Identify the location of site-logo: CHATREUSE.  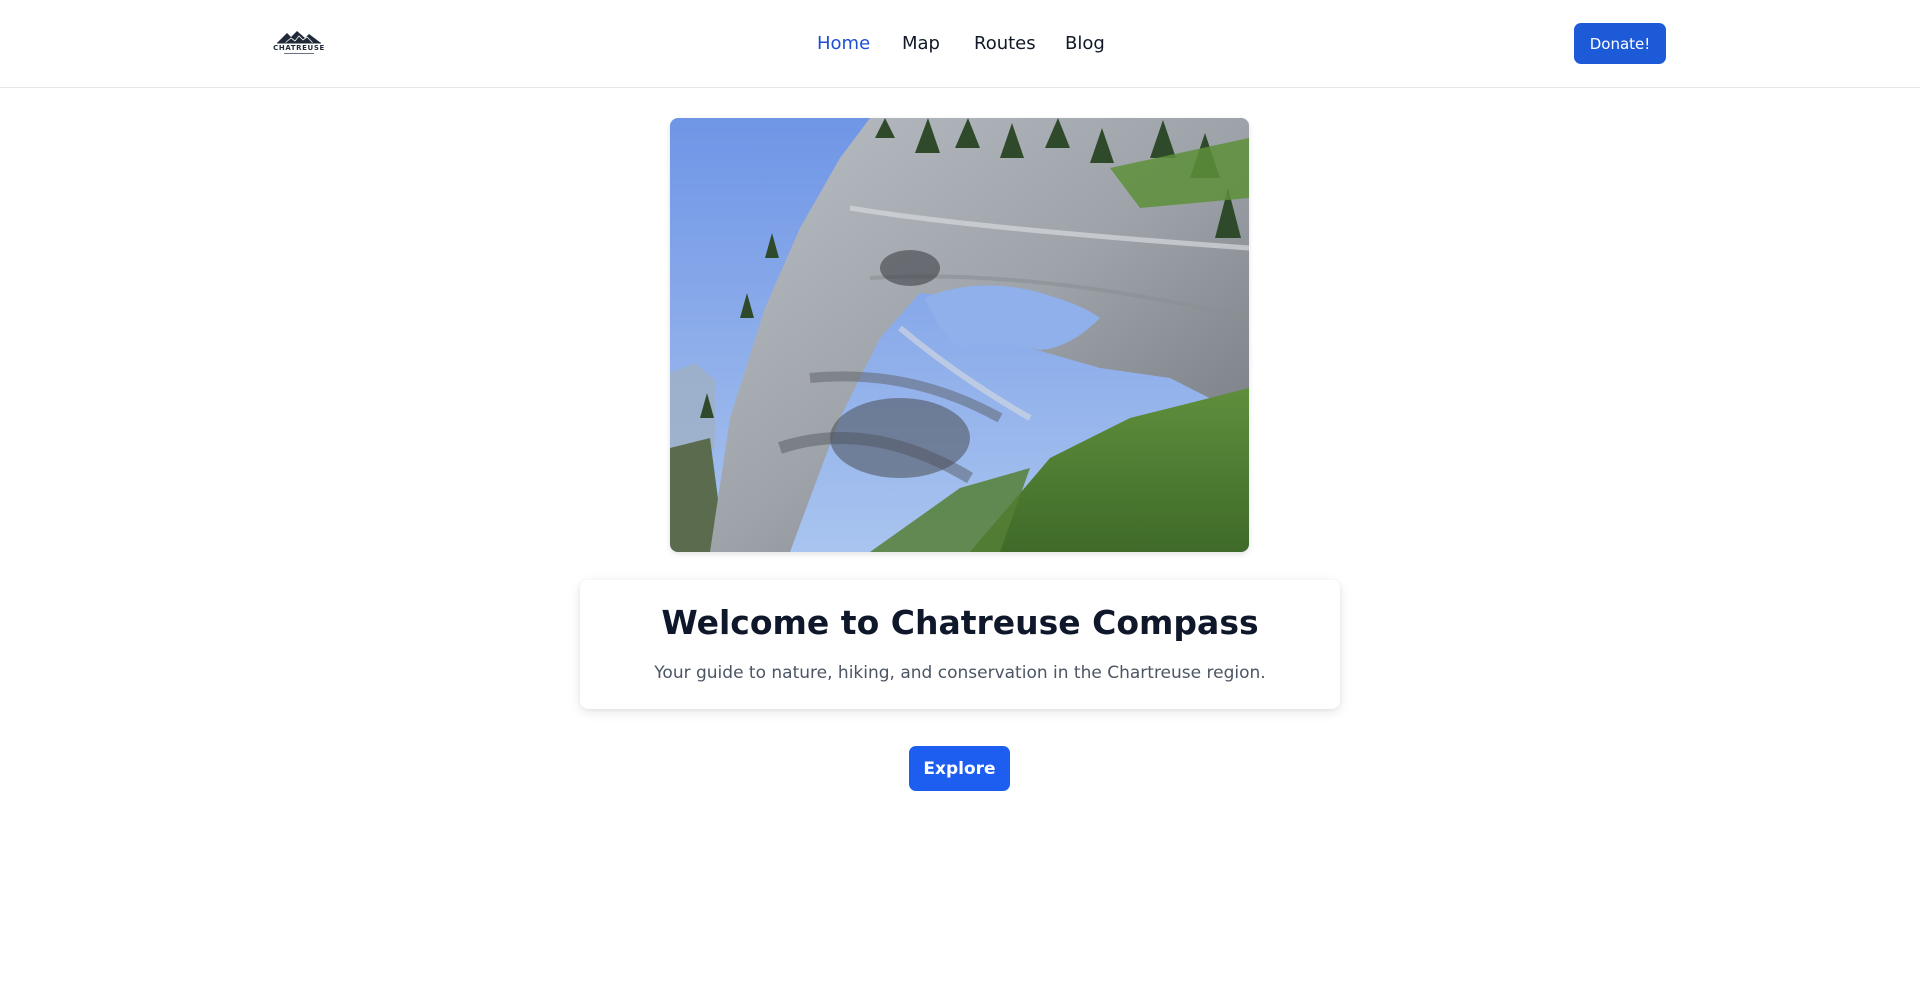
(299, 45).